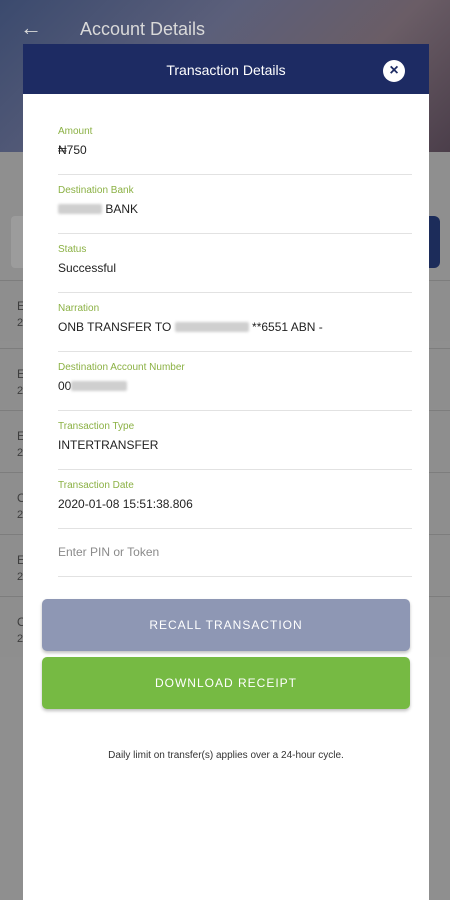 The height and width of the screenshot is (900, 450). Describe the element at coordinates (125, 504) in the screenshot. I see `transaction-date-value: 2020-01-08 15:51:38.806` at that location.